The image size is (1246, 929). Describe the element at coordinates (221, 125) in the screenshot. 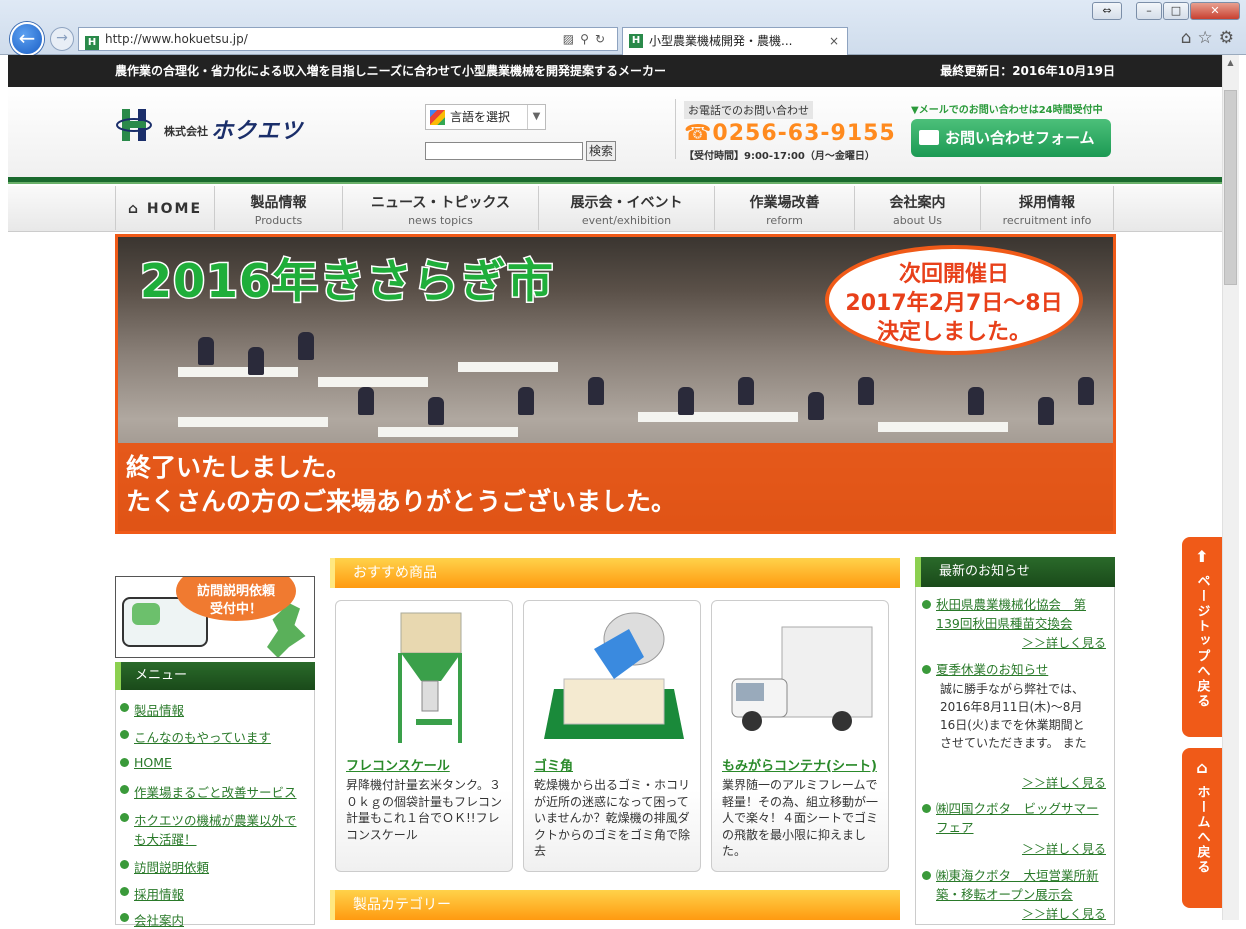

I see `company-logo: 株式会社 ホクエツ` at that location.